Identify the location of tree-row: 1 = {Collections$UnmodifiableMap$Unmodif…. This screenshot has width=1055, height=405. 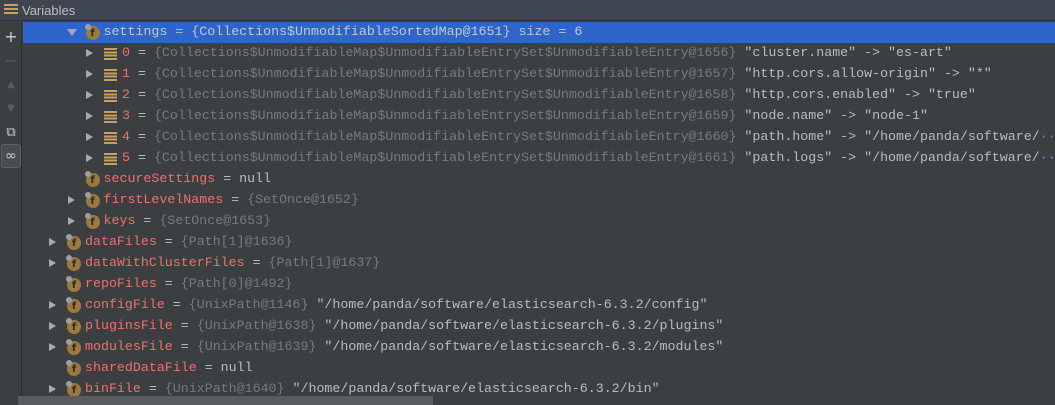
(539, 74).